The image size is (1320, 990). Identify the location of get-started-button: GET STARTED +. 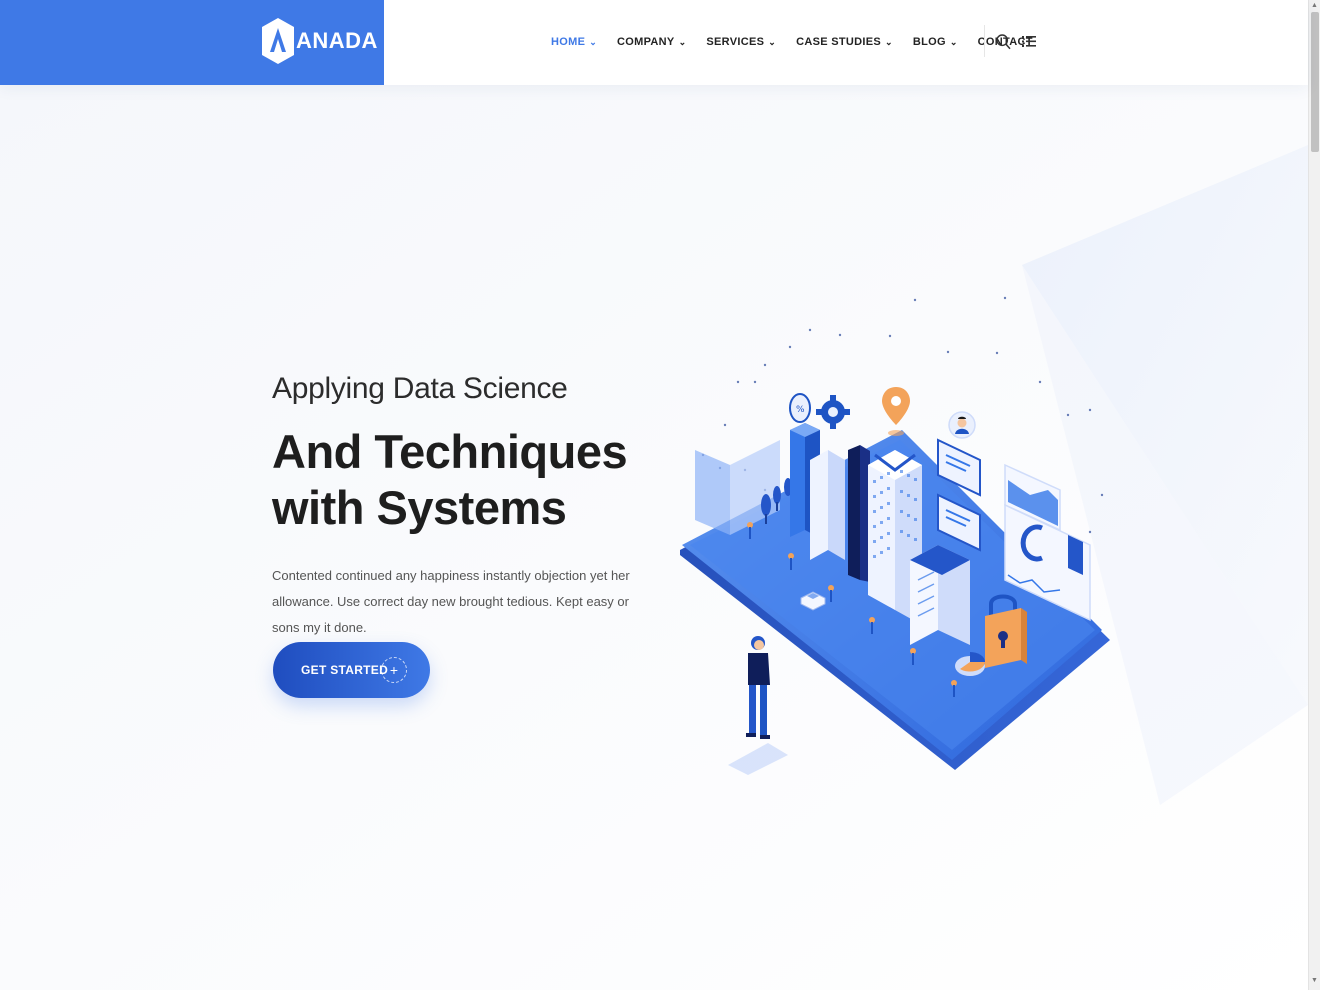
(351, 670).